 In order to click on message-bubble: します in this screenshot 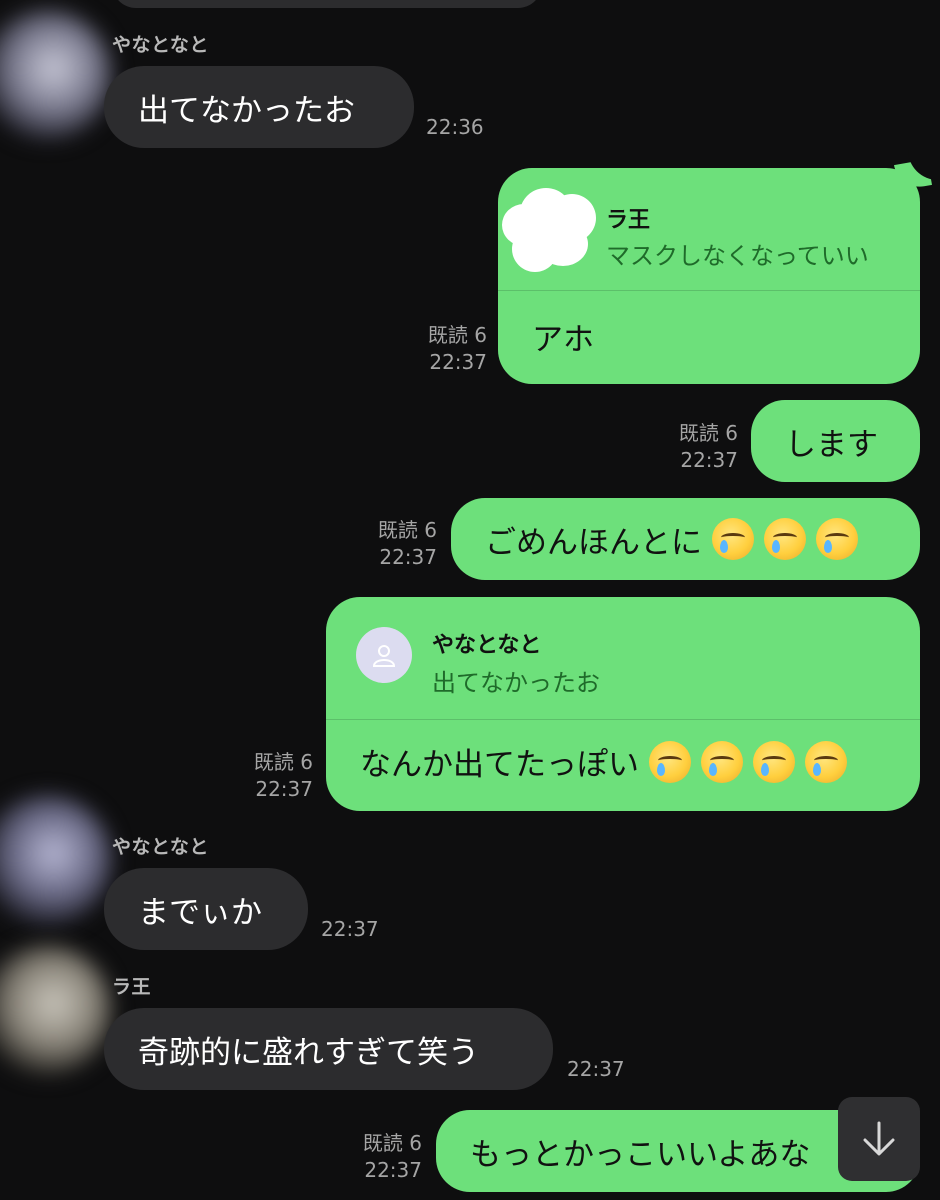, I will do `click(835, 441)`.